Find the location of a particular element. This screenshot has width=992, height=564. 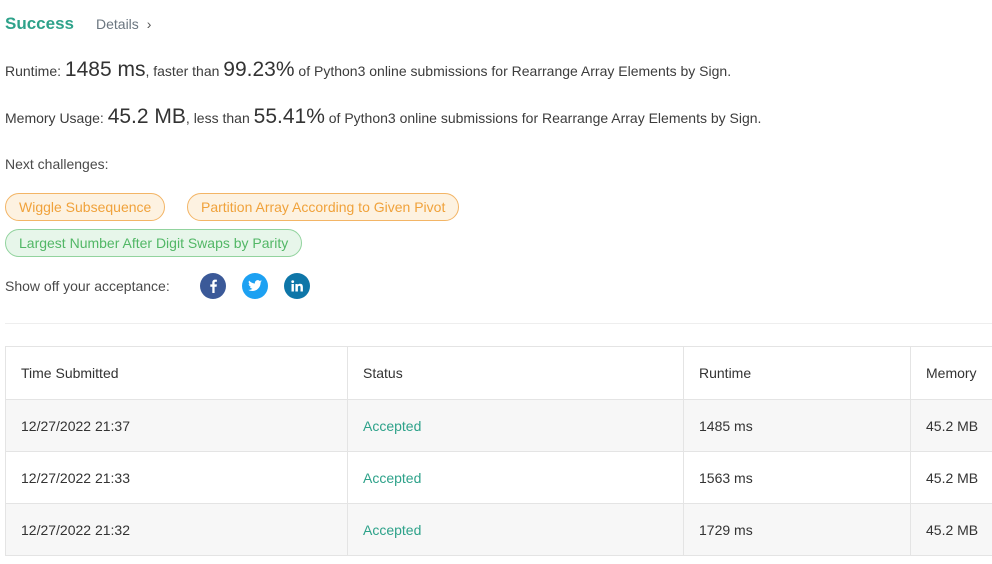

share-label: Show off your acceptance: is located at coordinates (87, 286).